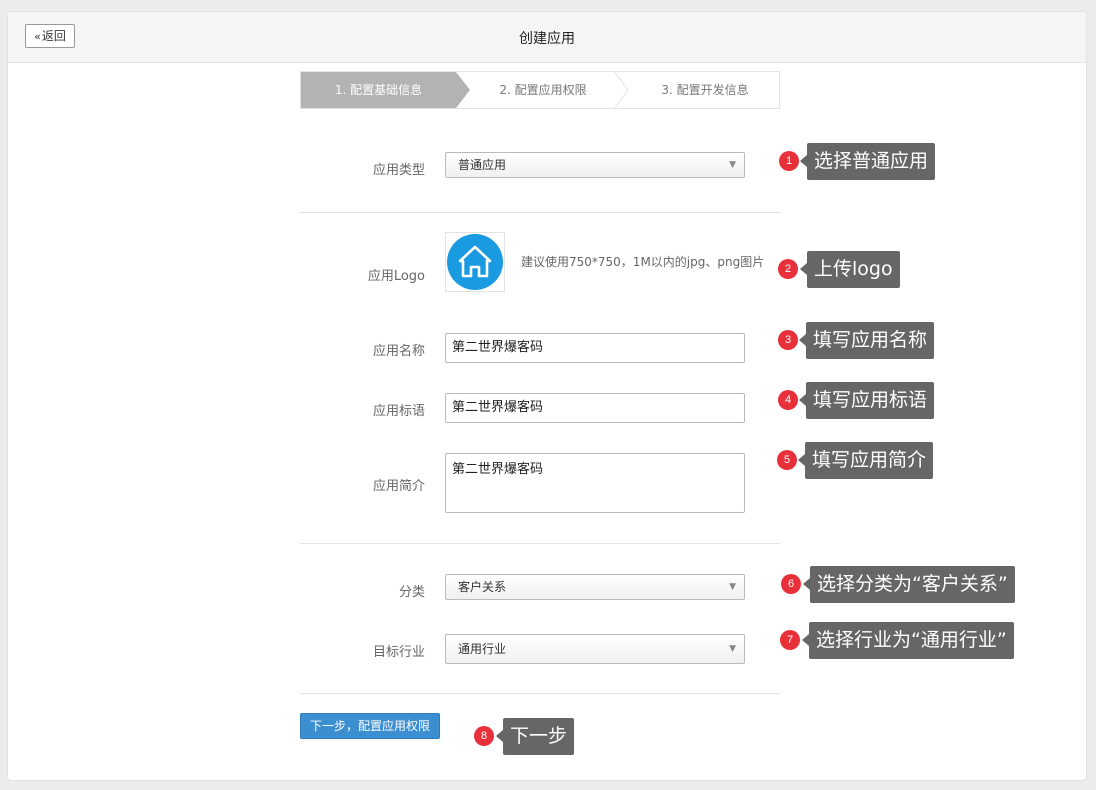  Describe the element at coordinates (398, 486) in the screenshot. I see `app-intro-label: 应用简介` at that location.